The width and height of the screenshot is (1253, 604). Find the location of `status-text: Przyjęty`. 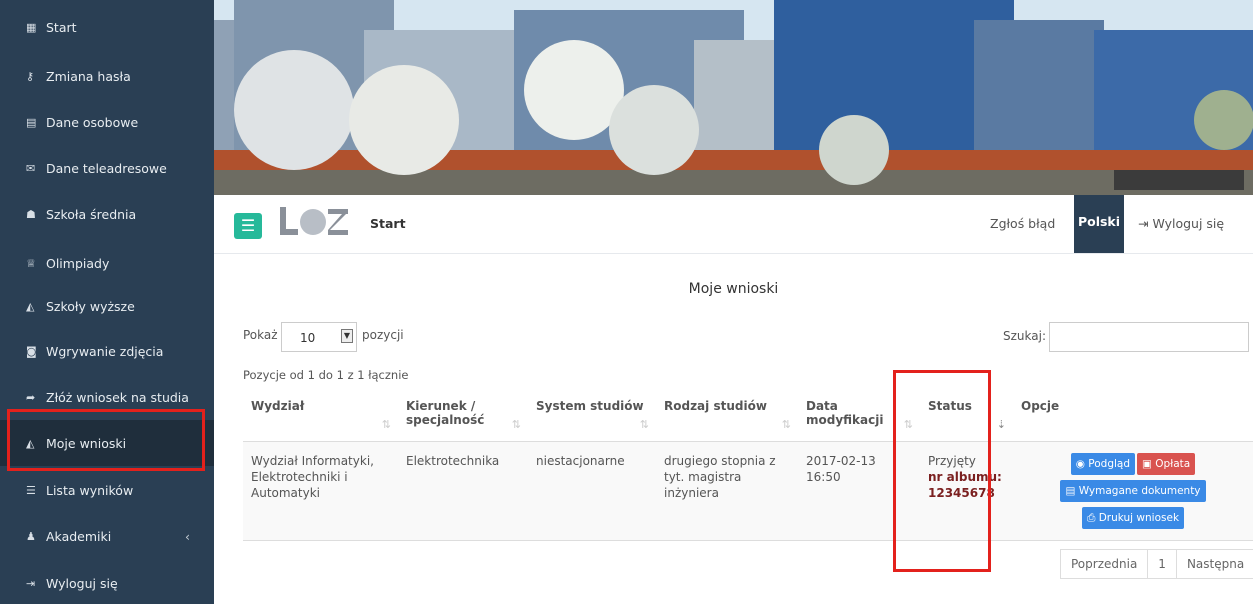

status-text: Przyjęty is located at coordinates (952, 460).